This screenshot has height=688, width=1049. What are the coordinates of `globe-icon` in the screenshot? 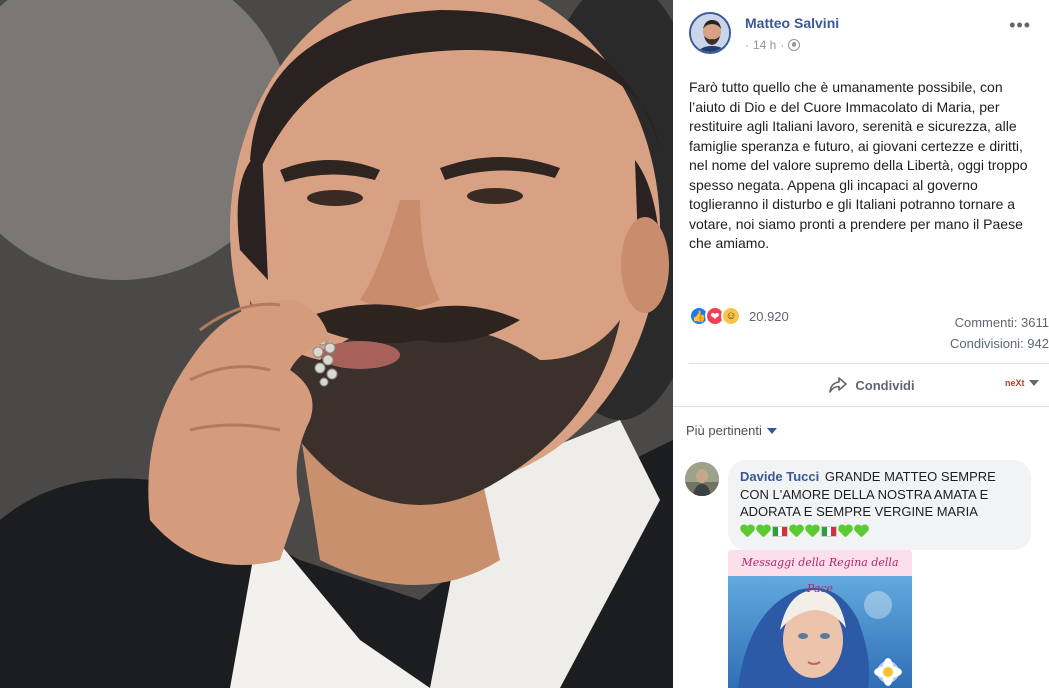 It's located at (794, 45).